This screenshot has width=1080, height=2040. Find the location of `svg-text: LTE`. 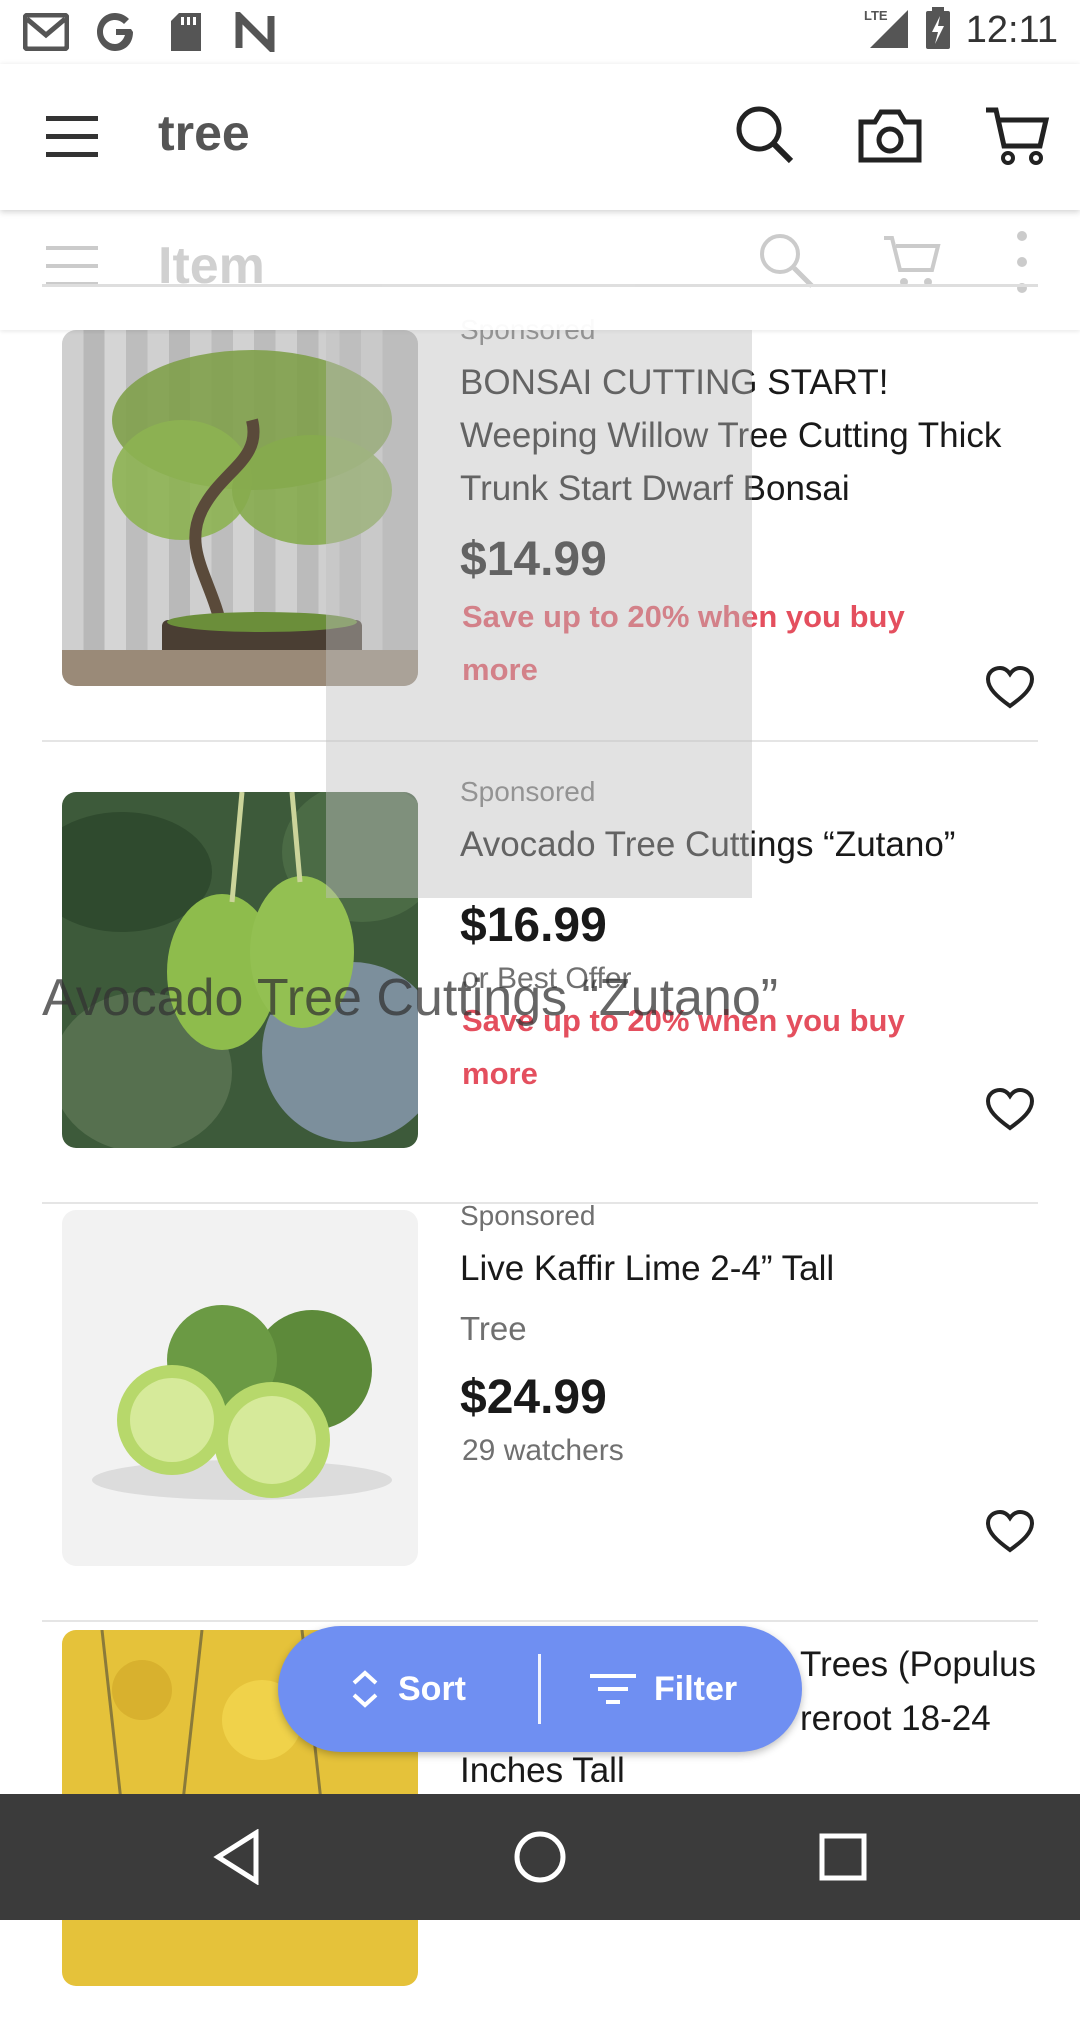

svg-text: LTE is located at coordinates (876, 15).